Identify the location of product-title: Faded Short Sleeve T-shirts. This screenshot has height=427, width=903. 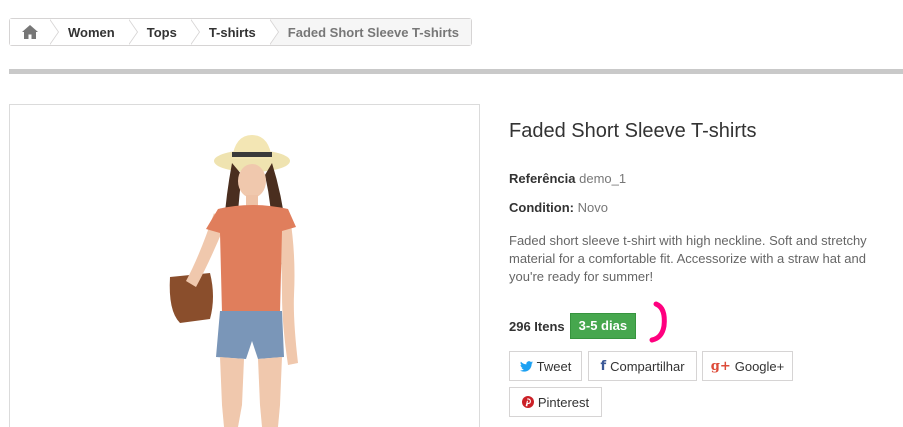
(633, 131).